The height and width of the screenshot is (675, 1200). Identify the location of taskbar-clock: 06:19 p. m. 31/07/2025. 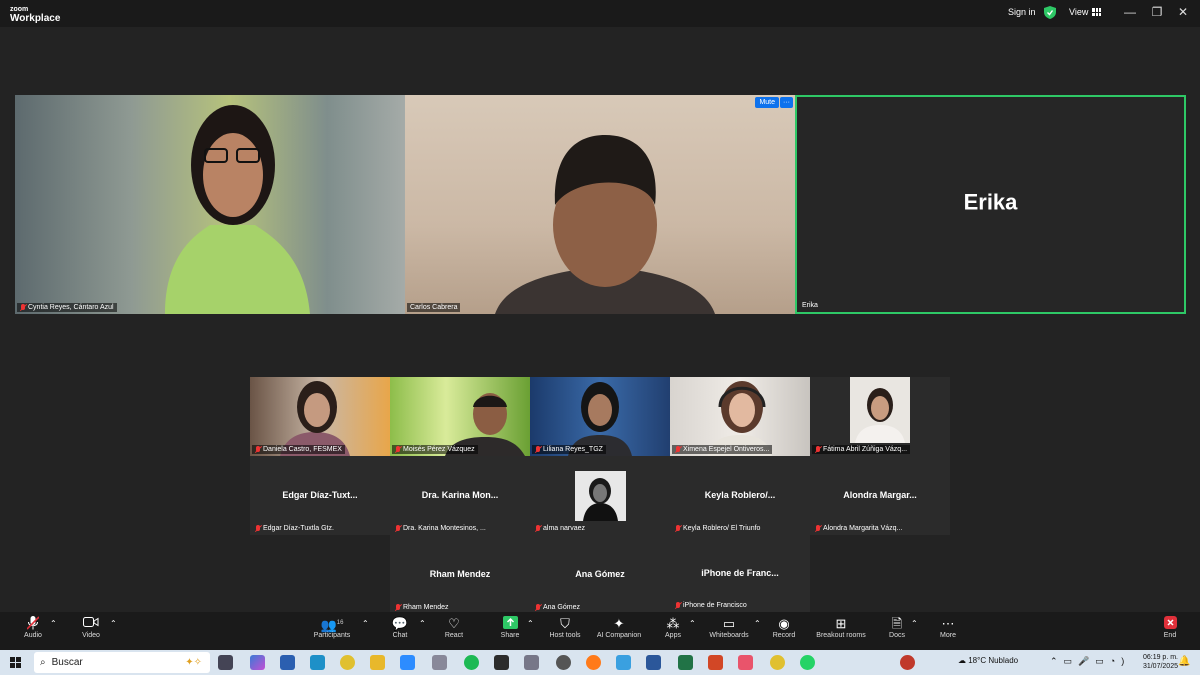
(1160, 662).